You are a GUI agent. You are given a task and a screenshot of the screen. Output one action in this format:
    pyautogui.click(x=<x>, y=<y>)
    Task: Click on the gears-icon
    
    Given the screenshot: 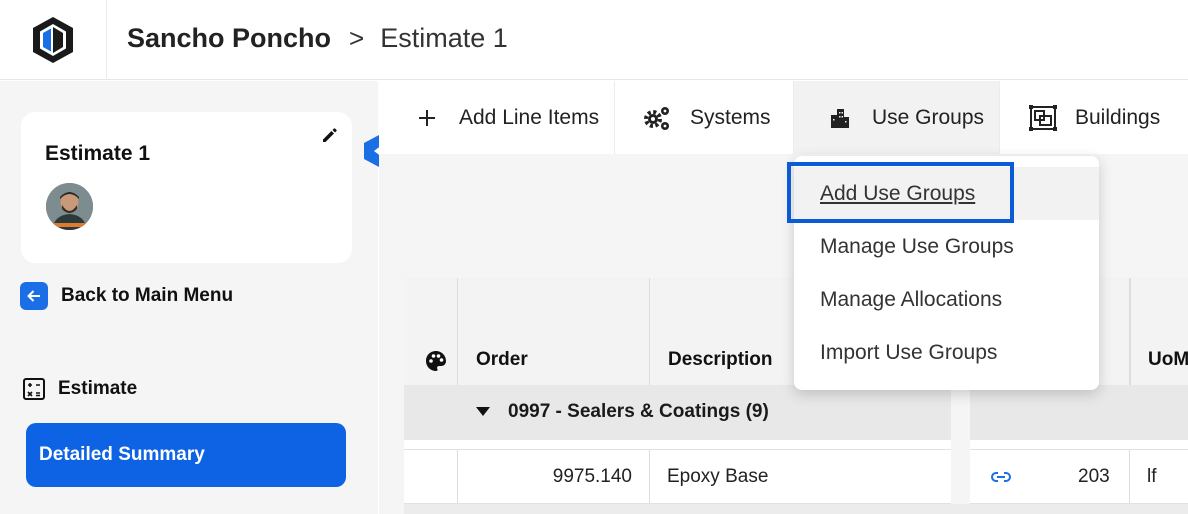 What is the action you would take?
    pyautogui.click(x=658, y=118)
    